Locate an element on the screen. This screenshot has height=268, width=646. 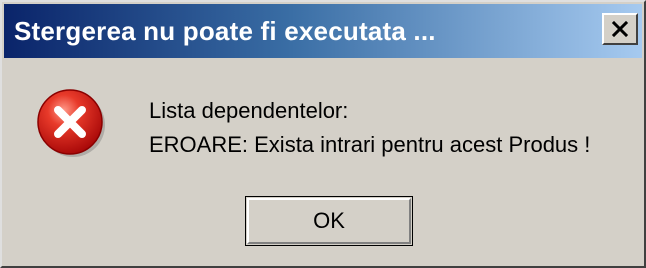
message-line-1: Lista dependentelor: is located at coordinates (249, 110).